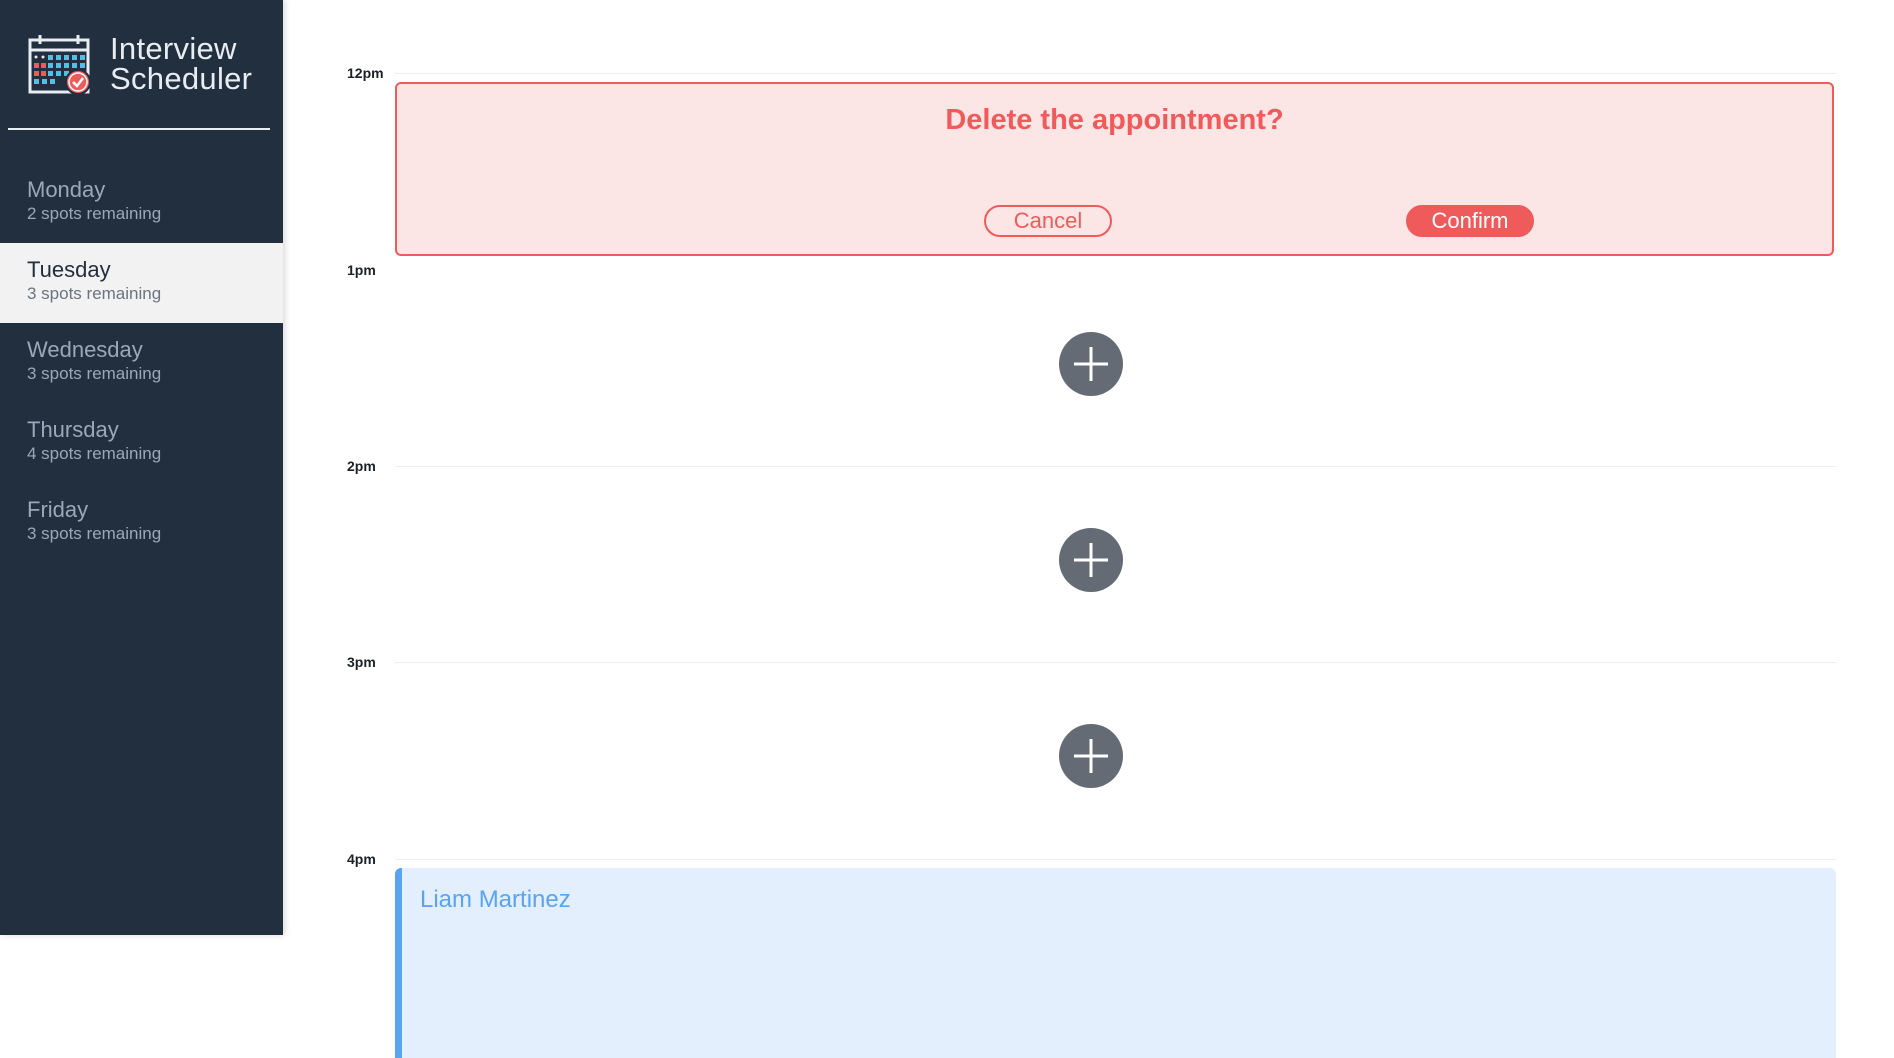  I want to click on confirmation-message: Delete the appointment?, so click(1114, 120).